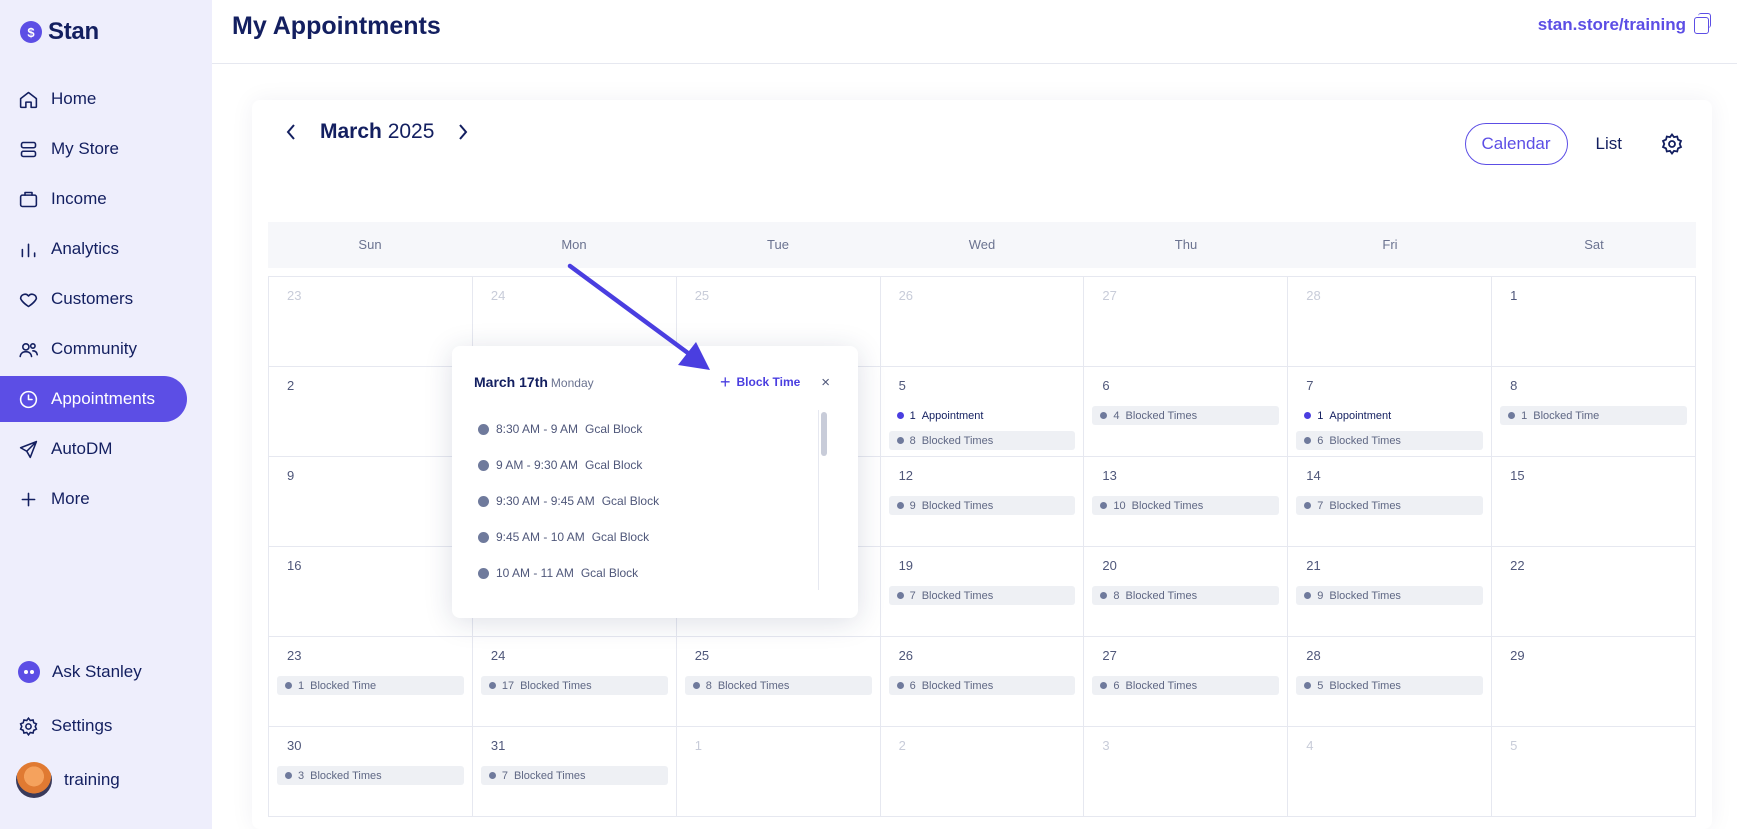 The height and width of the screenshot is (829, 1737). What do you see at coordinates (760, 382) in the screenshot?
I see `block-time-button: + Block Time` at bounding box center [760, 382].